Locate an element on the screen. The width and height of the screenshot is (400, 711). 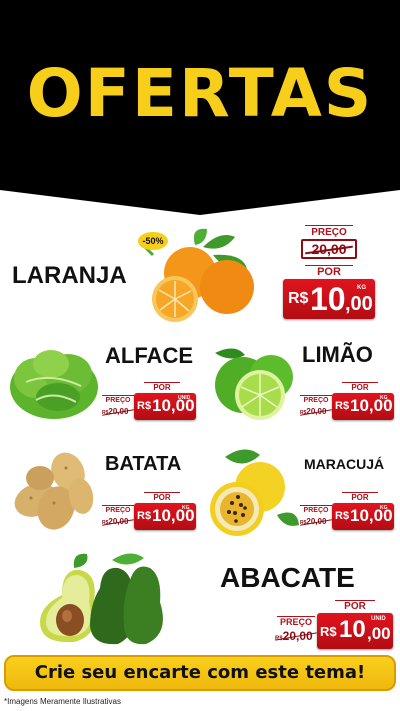
product-name-batata: BATATA is located at coordinates (143, 464).